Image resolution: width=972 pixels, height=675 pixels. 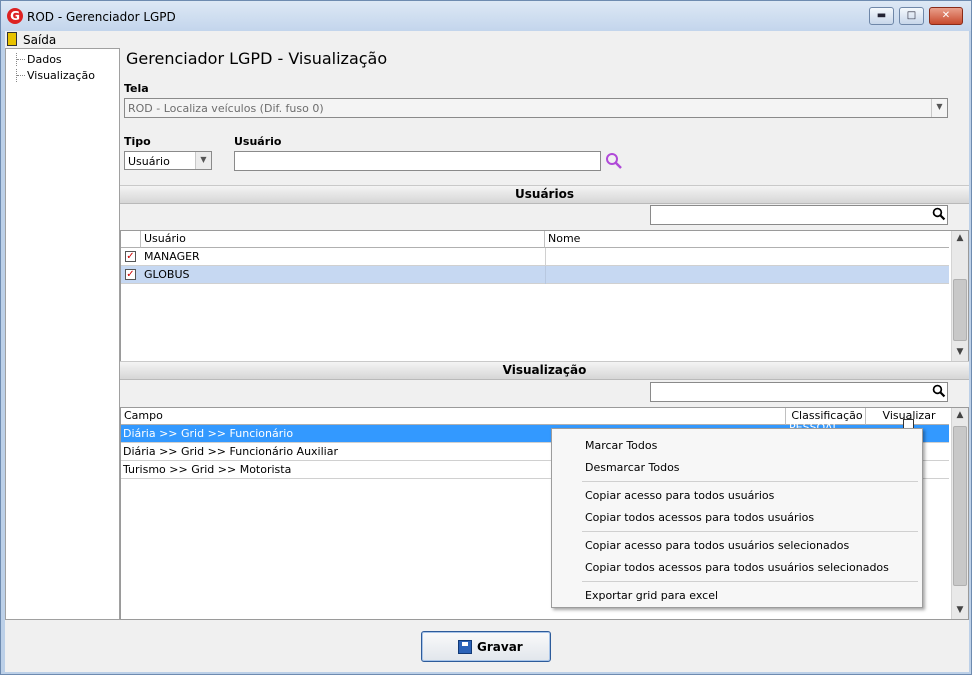 I want to click on table-row: ✓ MANAGER, so click(x=535, y=257).